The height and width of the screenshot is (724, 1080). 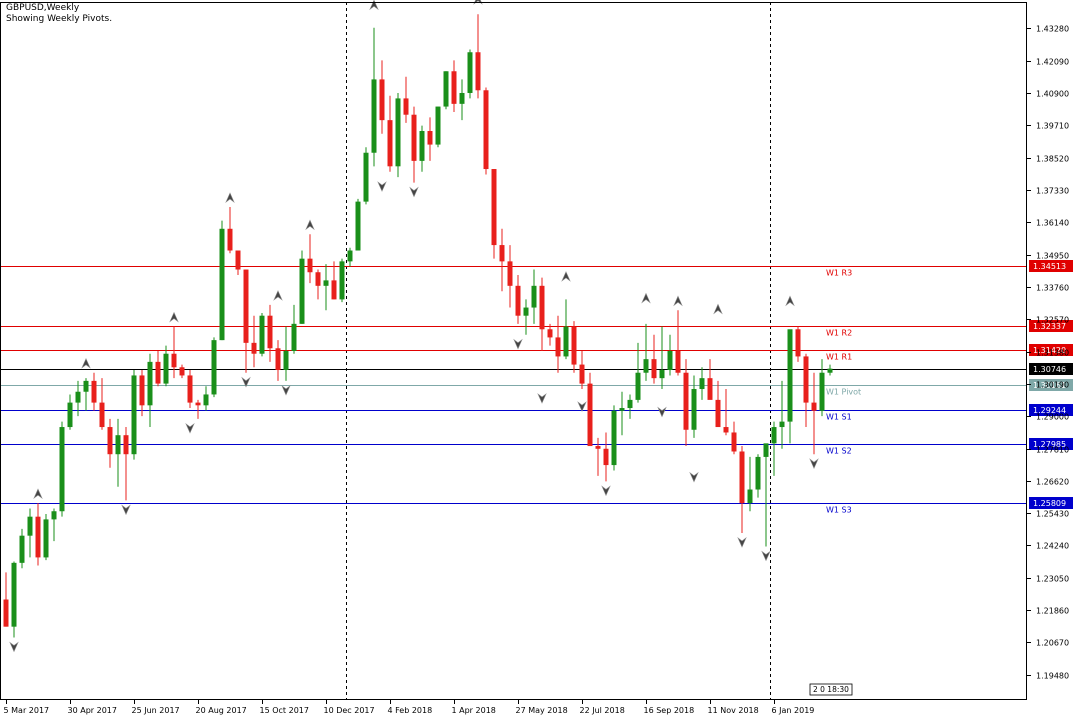 I want to click on pivot-line-label: W1 R2, so click(x=839, y=333).